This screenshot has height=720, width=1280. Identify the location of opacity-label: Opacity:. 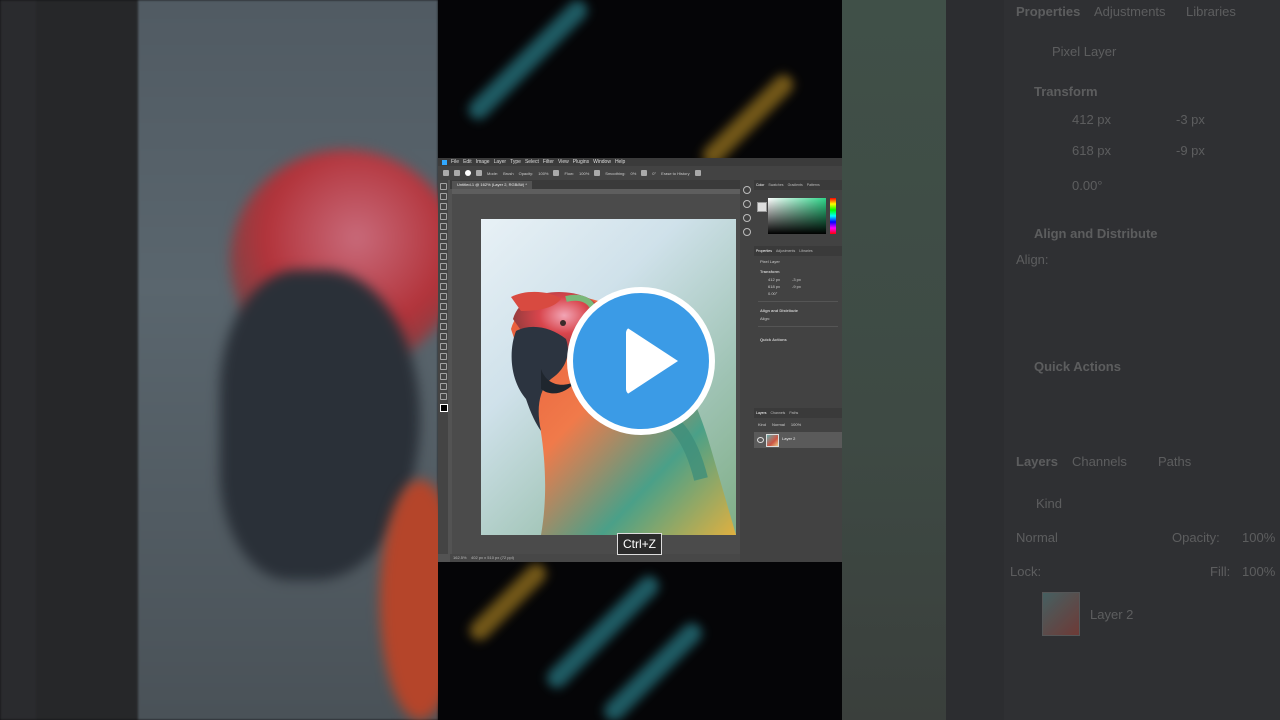
(526, 173).